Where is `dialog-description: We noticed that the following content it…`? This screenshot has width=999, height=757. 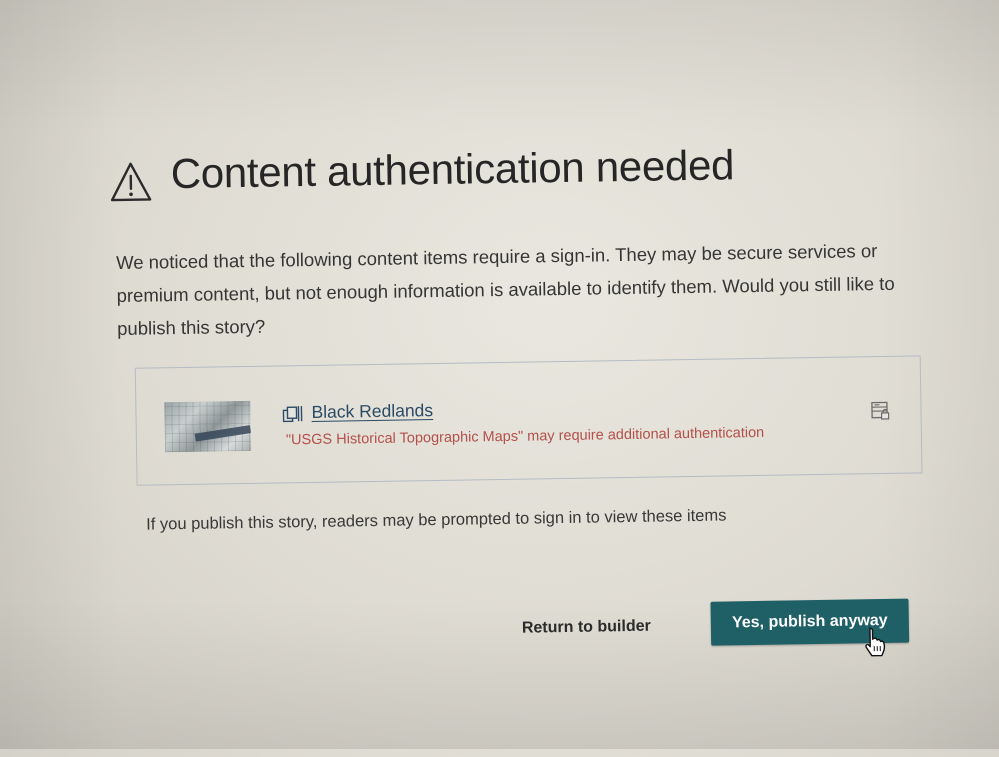
dialog-description: We noticed that the following content it… is located at coordinates (516, 289).